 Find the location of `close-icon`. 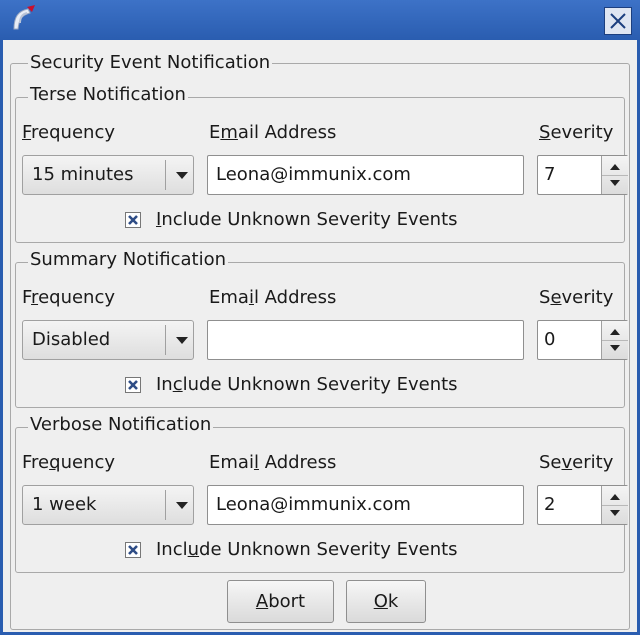

close-icon is located at coordinates (618, 21).